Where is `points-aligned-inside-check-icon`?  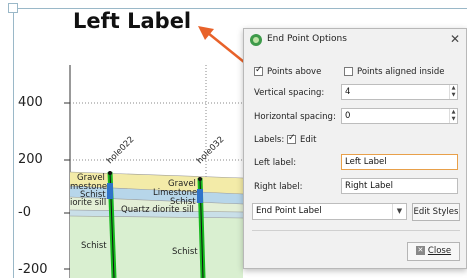
points-aligned-inside-check-icon is located at coordinates (348, 71).